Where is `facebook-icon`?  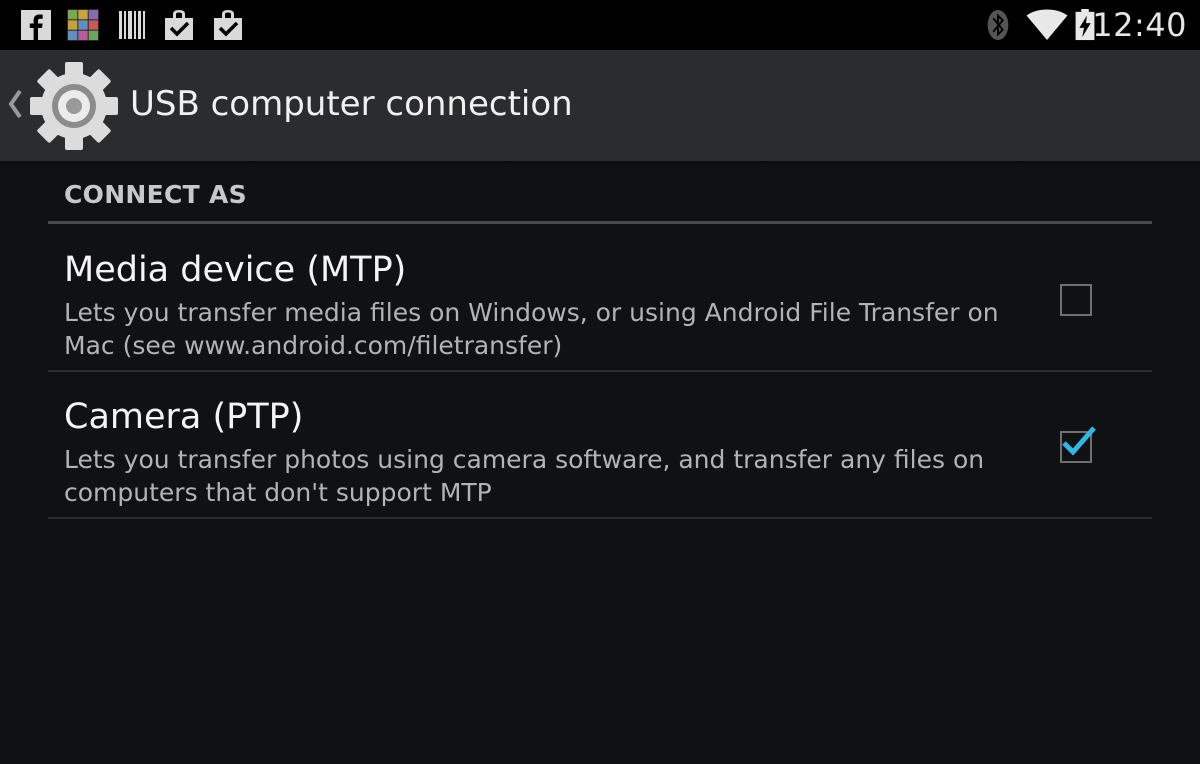
facebook-icon is located at coordinates (36, 25).